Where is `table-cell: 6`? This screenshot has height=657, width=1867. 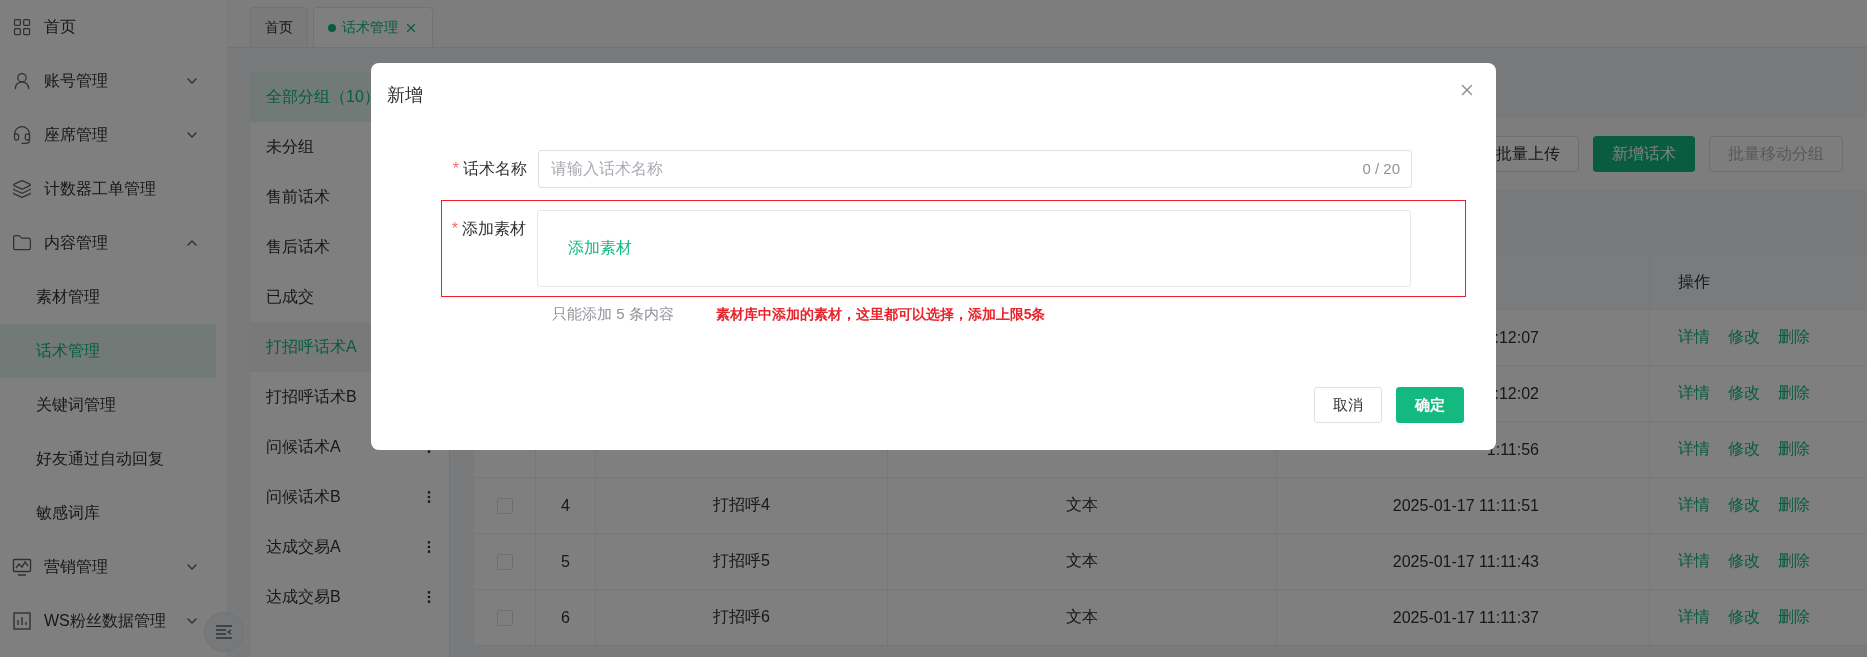 table-cell: 6 is located at coordinates (565, 617).